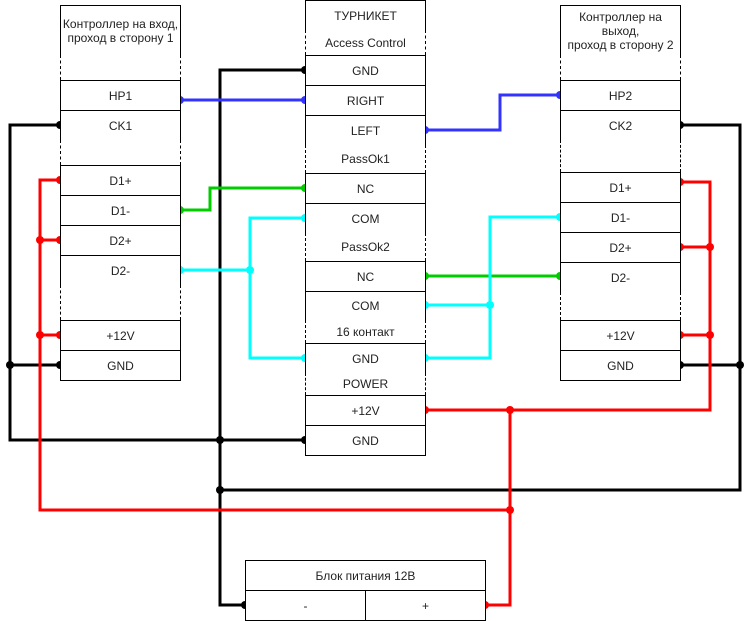  What do you see at coordinates (365, 306) in the screenshot?
I see `pin-com2: COM` at bounding box center [365, 306].